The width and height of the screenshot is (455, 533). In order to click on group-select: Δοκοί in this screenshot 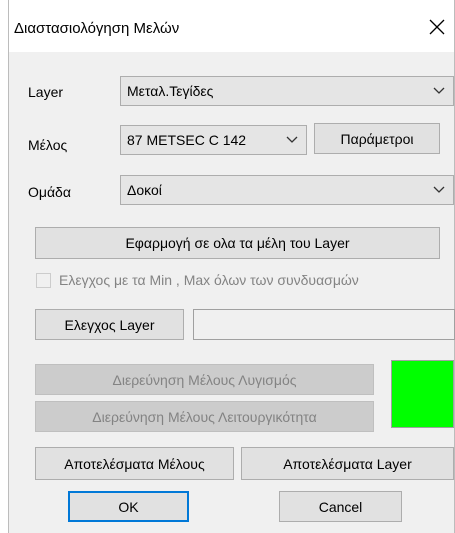, I will do `click(287, 190)`.